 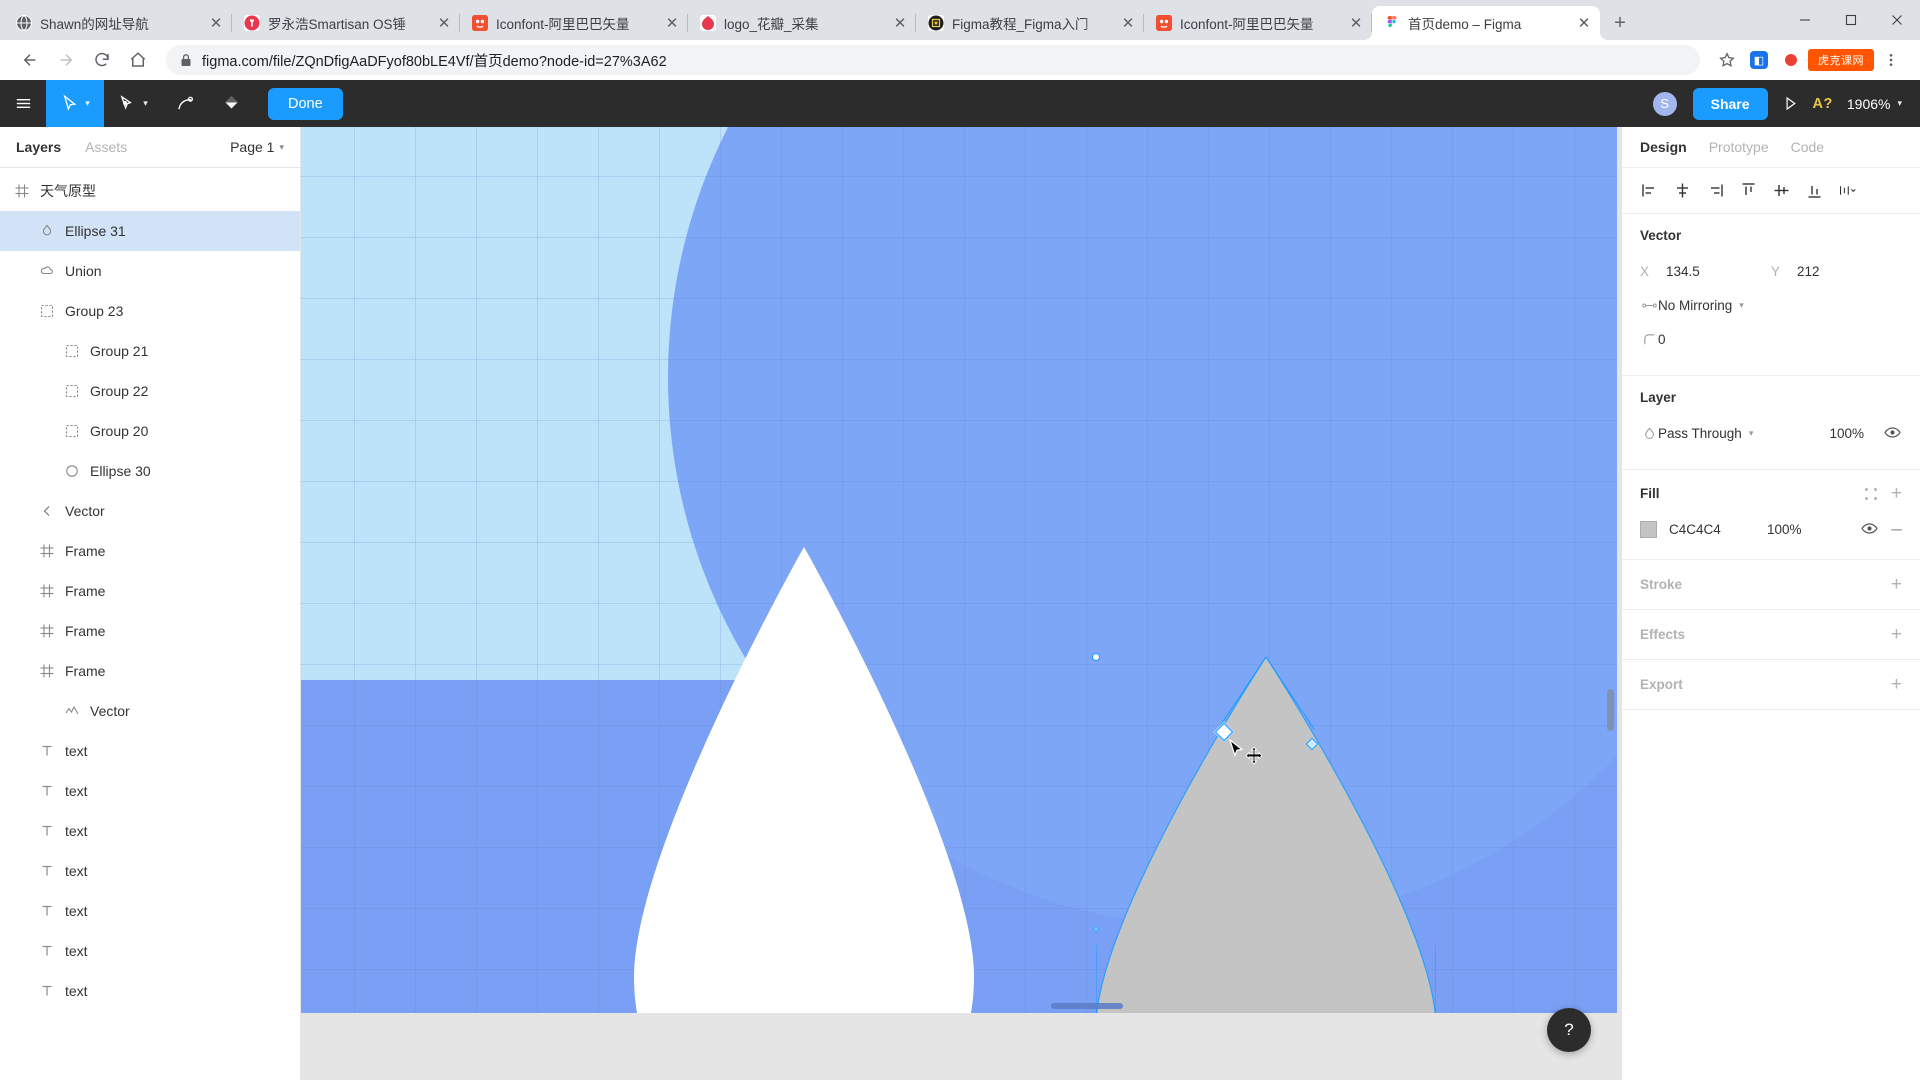 What do you see at coordinates (257, 147) in the screenshot?
I see `page-selector: Page 1 ▾` at bounding box center [257, 147].